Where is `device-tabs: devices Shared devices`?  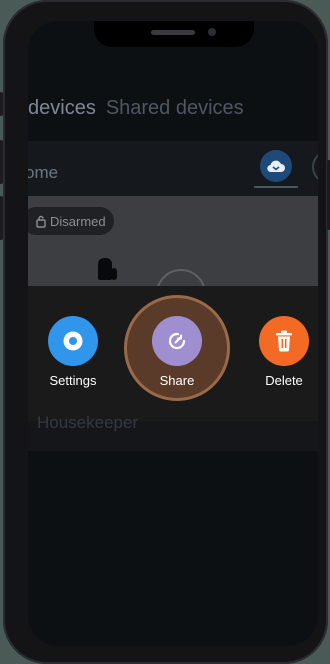 device-tabs: devices Shared devices is located at coordinates (136, 108).